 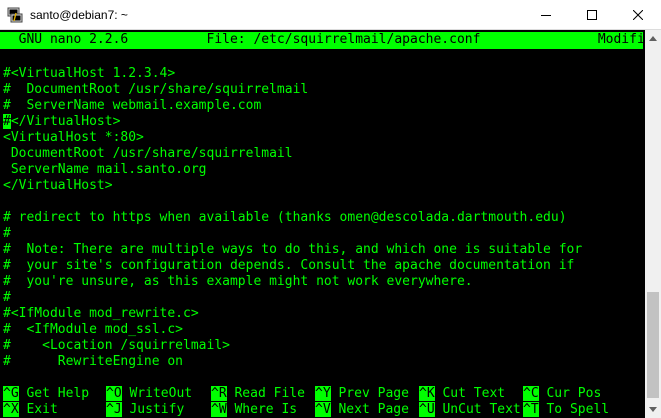 What do you see at coordinates (481, 409) in the screenshot?
I see `shortcut-label: UnCut Text` at bounding box center [481, 409].